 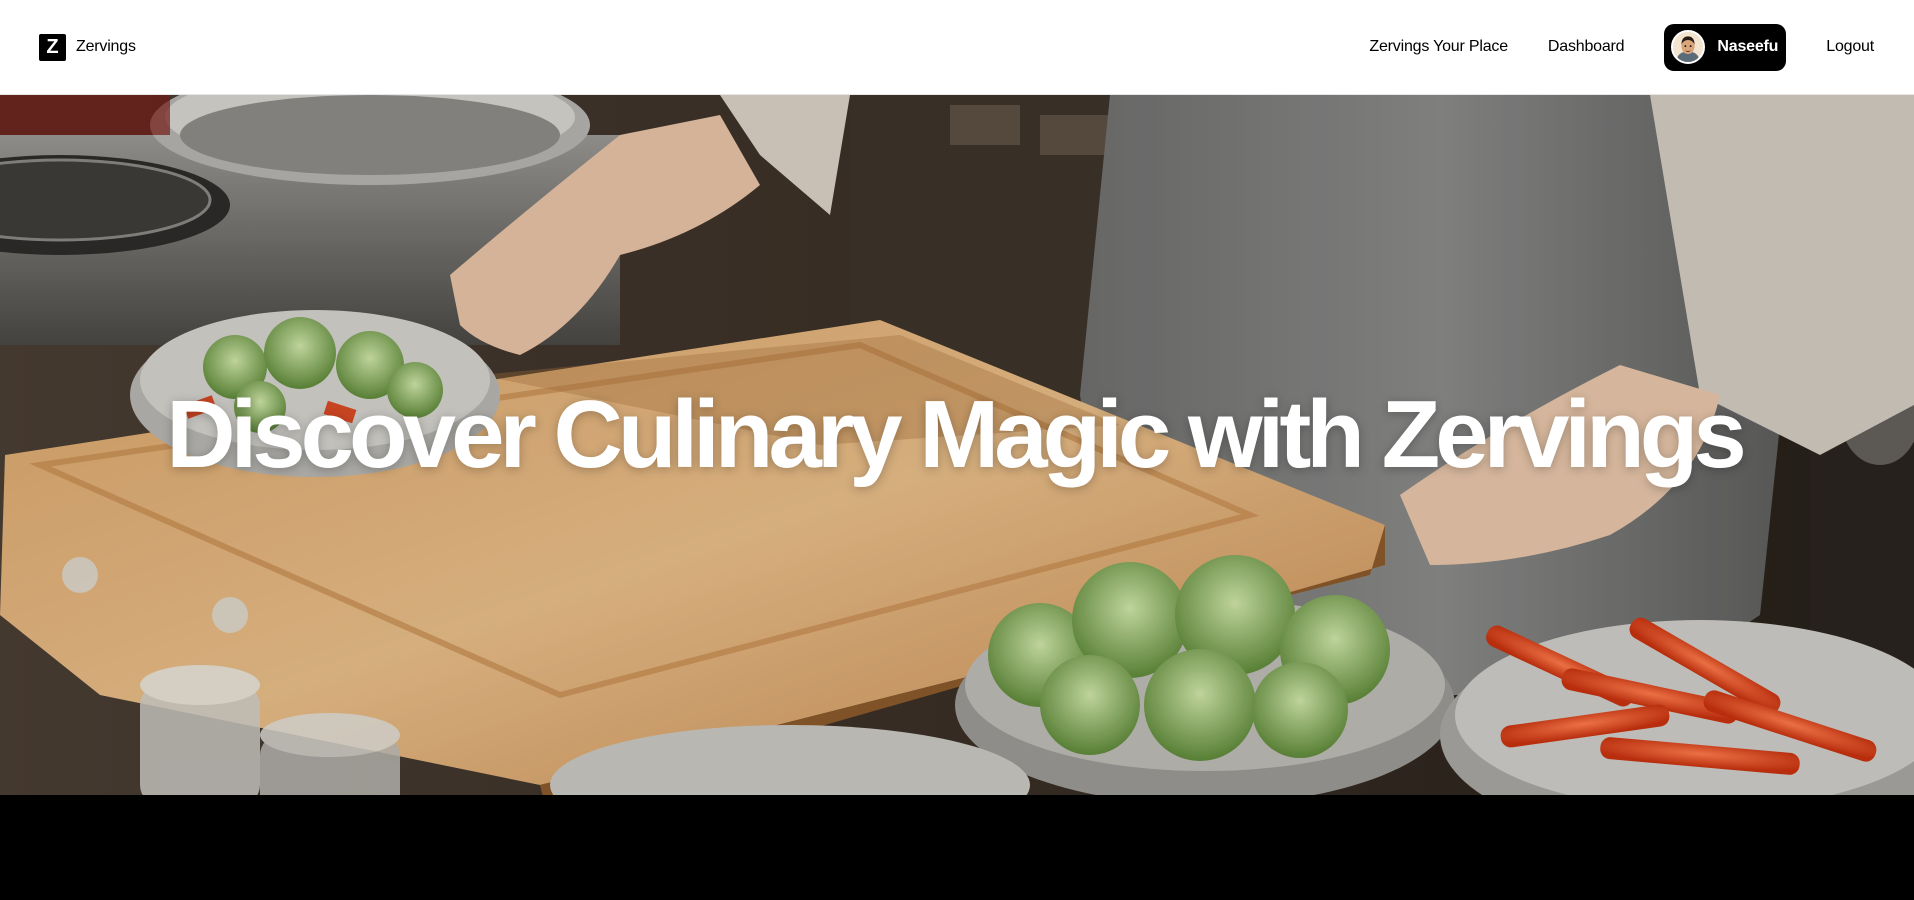 What do you see at coordinates (1586, 47) in the screenshot?
I see `nav-link-dashboard: Dashboard` at bounding box center [1586, 47].